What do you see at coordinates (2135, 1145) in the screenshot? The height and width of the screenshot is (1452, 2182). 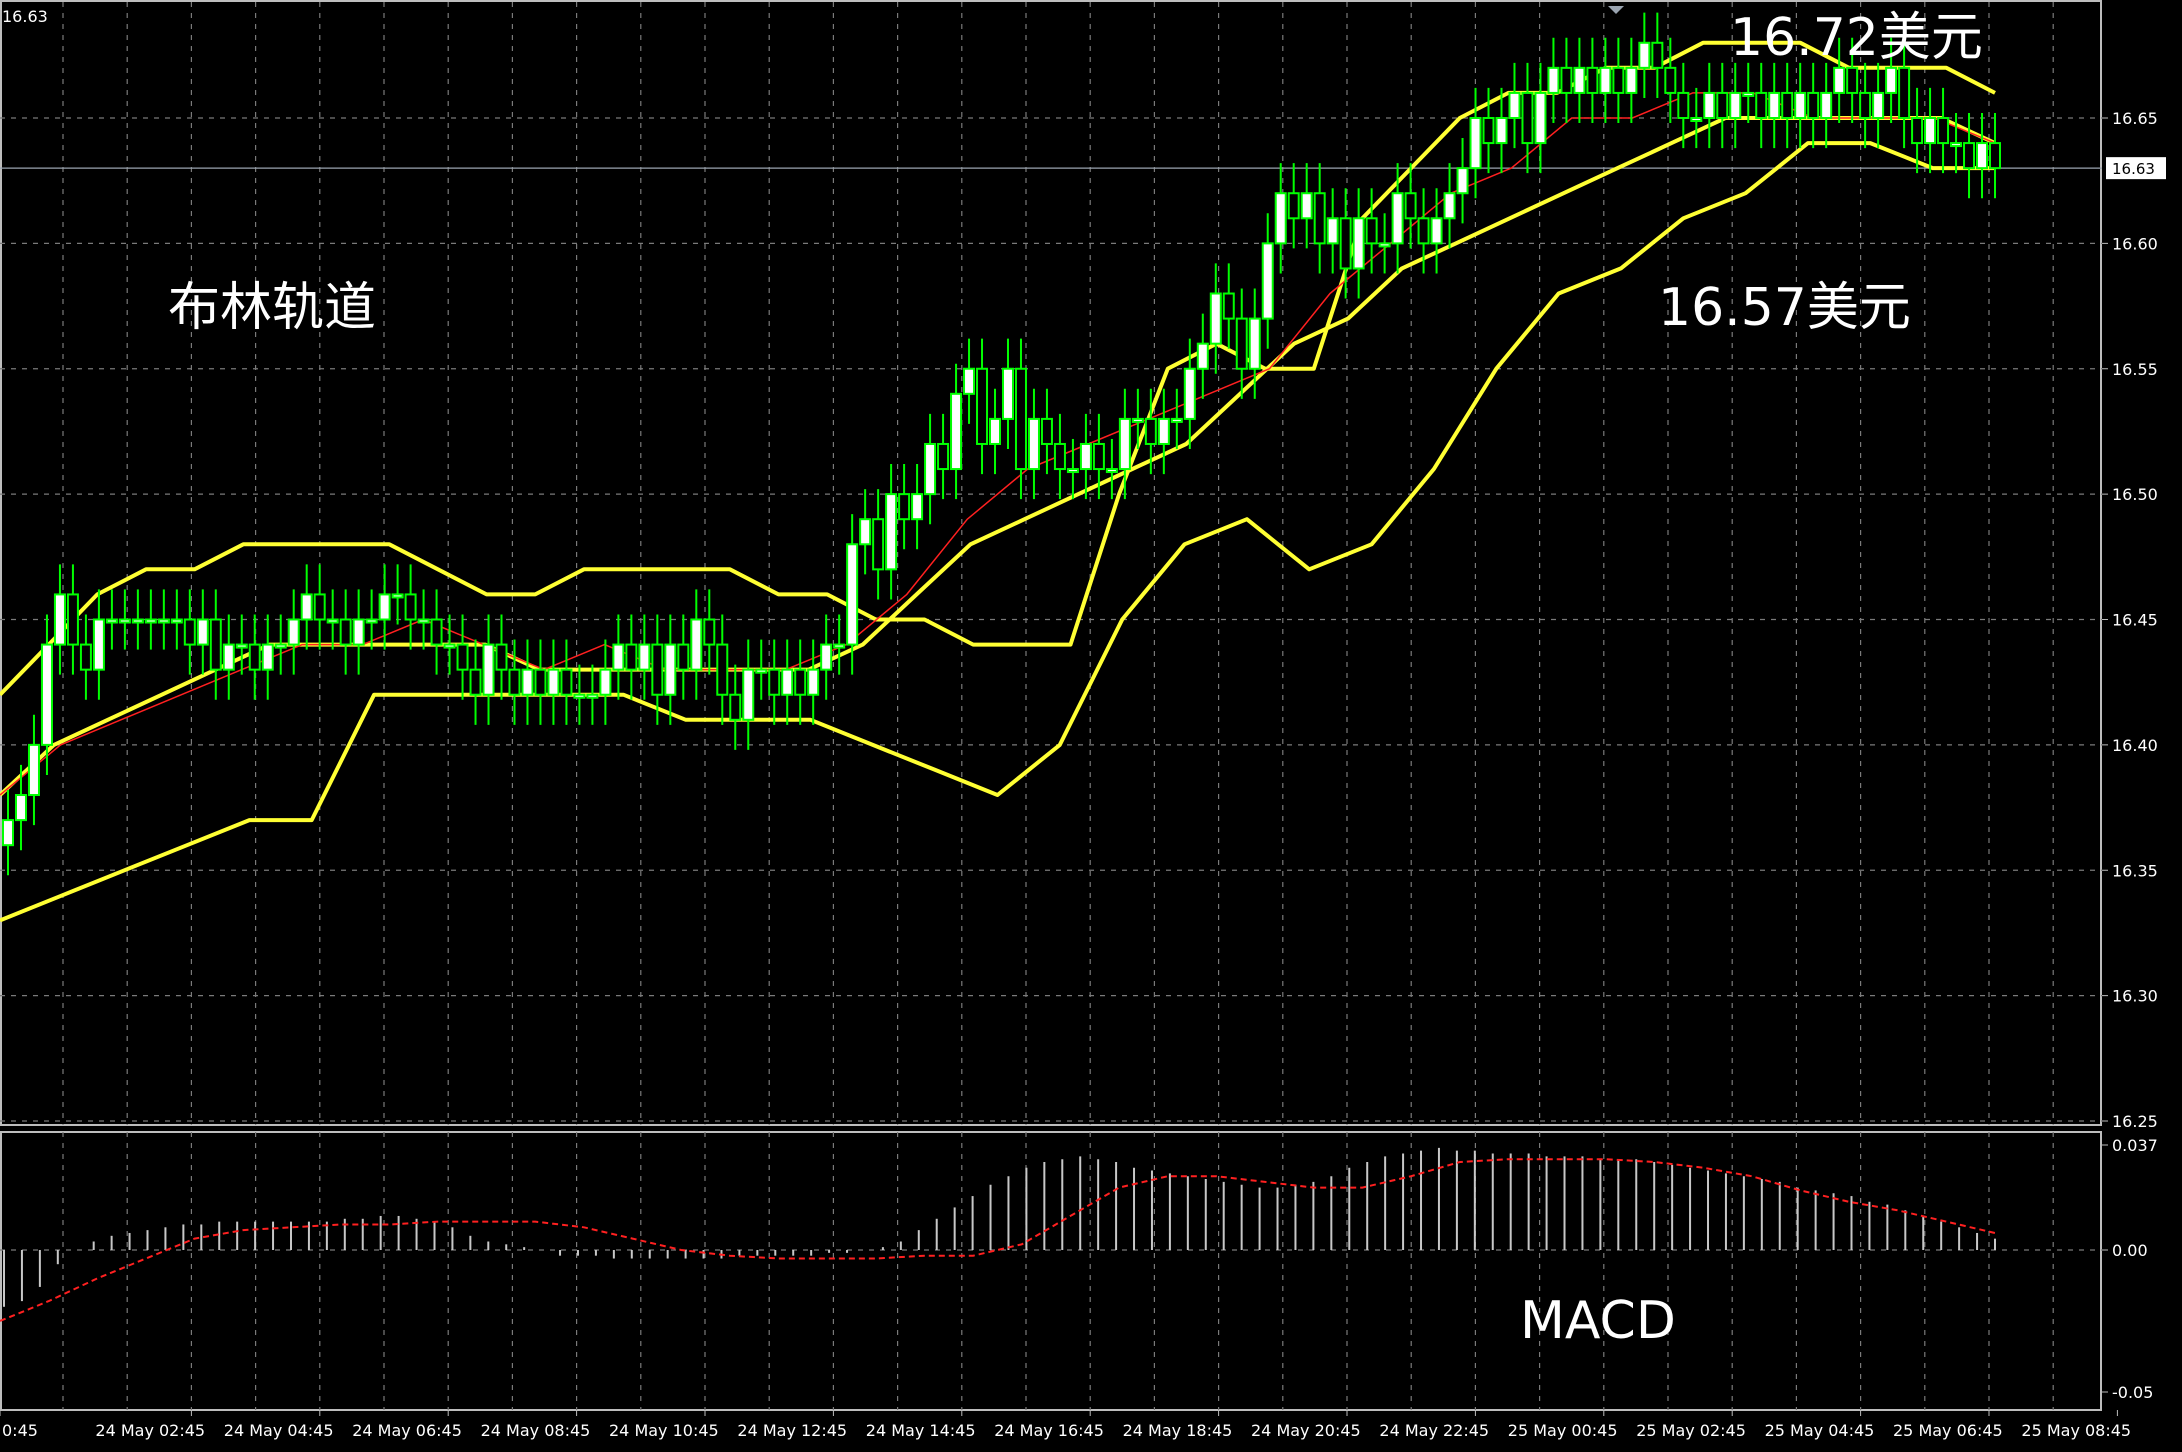 I see `y-tick-label: 0.037` at bounding box center [2135, 1145].